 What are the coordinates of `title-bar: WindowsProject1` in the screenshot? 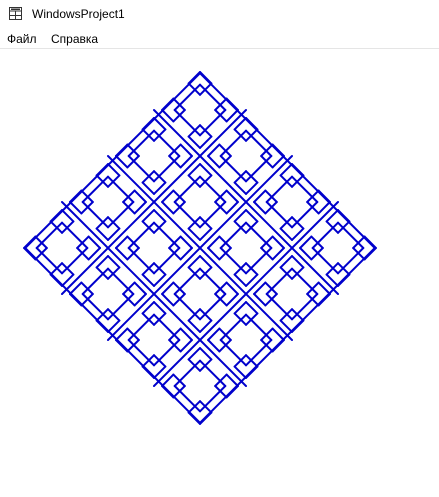 It's located at (219, 15).